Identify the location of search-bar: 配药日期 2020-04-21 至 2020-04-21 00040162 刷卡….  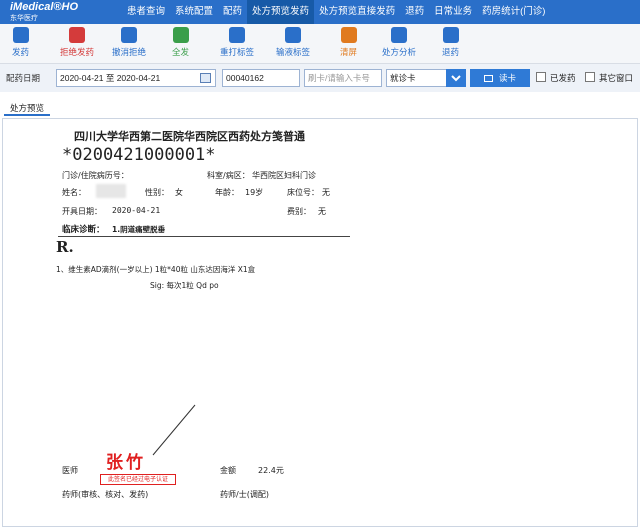
(320, 78).